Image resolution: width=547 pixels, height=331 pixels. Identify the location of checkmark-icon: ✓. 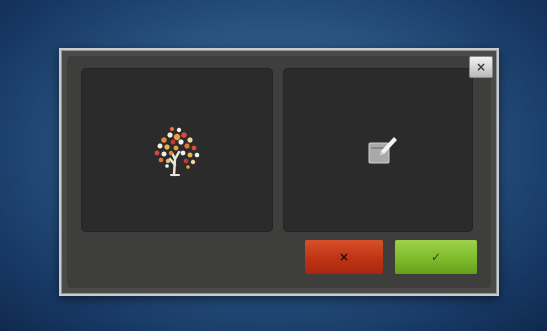
(436, 257).